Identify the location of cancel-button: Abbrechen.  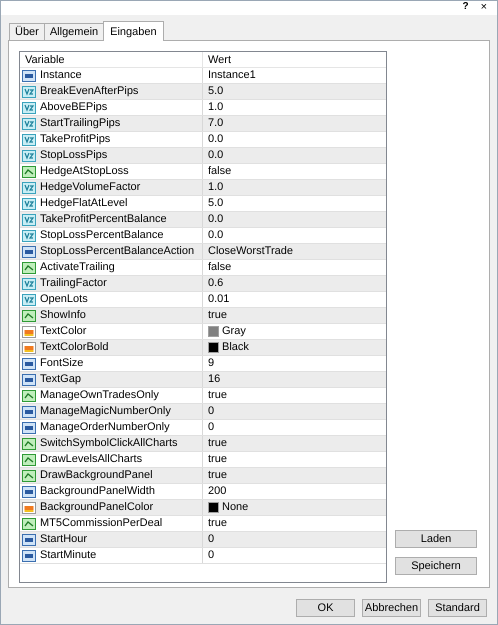
(391, 608).